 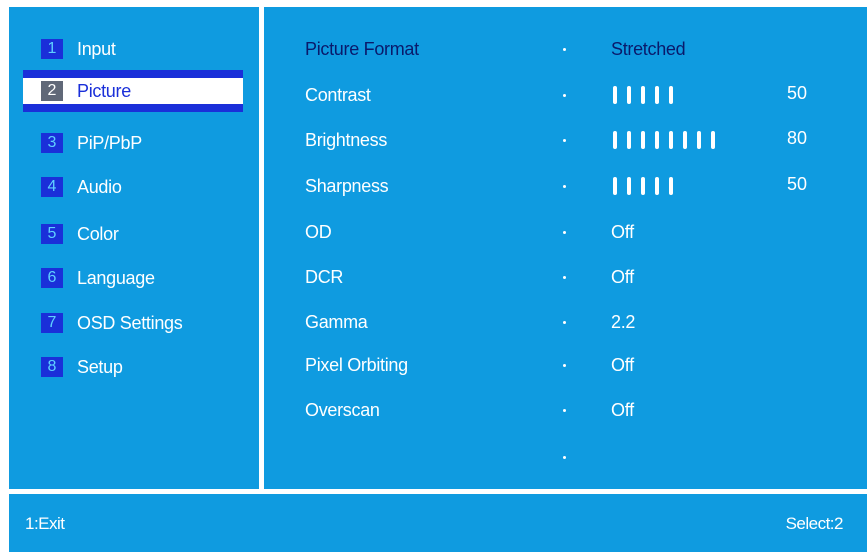 What do you see at coordinates (580, 366) in the screenshot?
I see `setting-pixel-orbiting: Pixel Orbiting Off` at bounding box center [580, 366].